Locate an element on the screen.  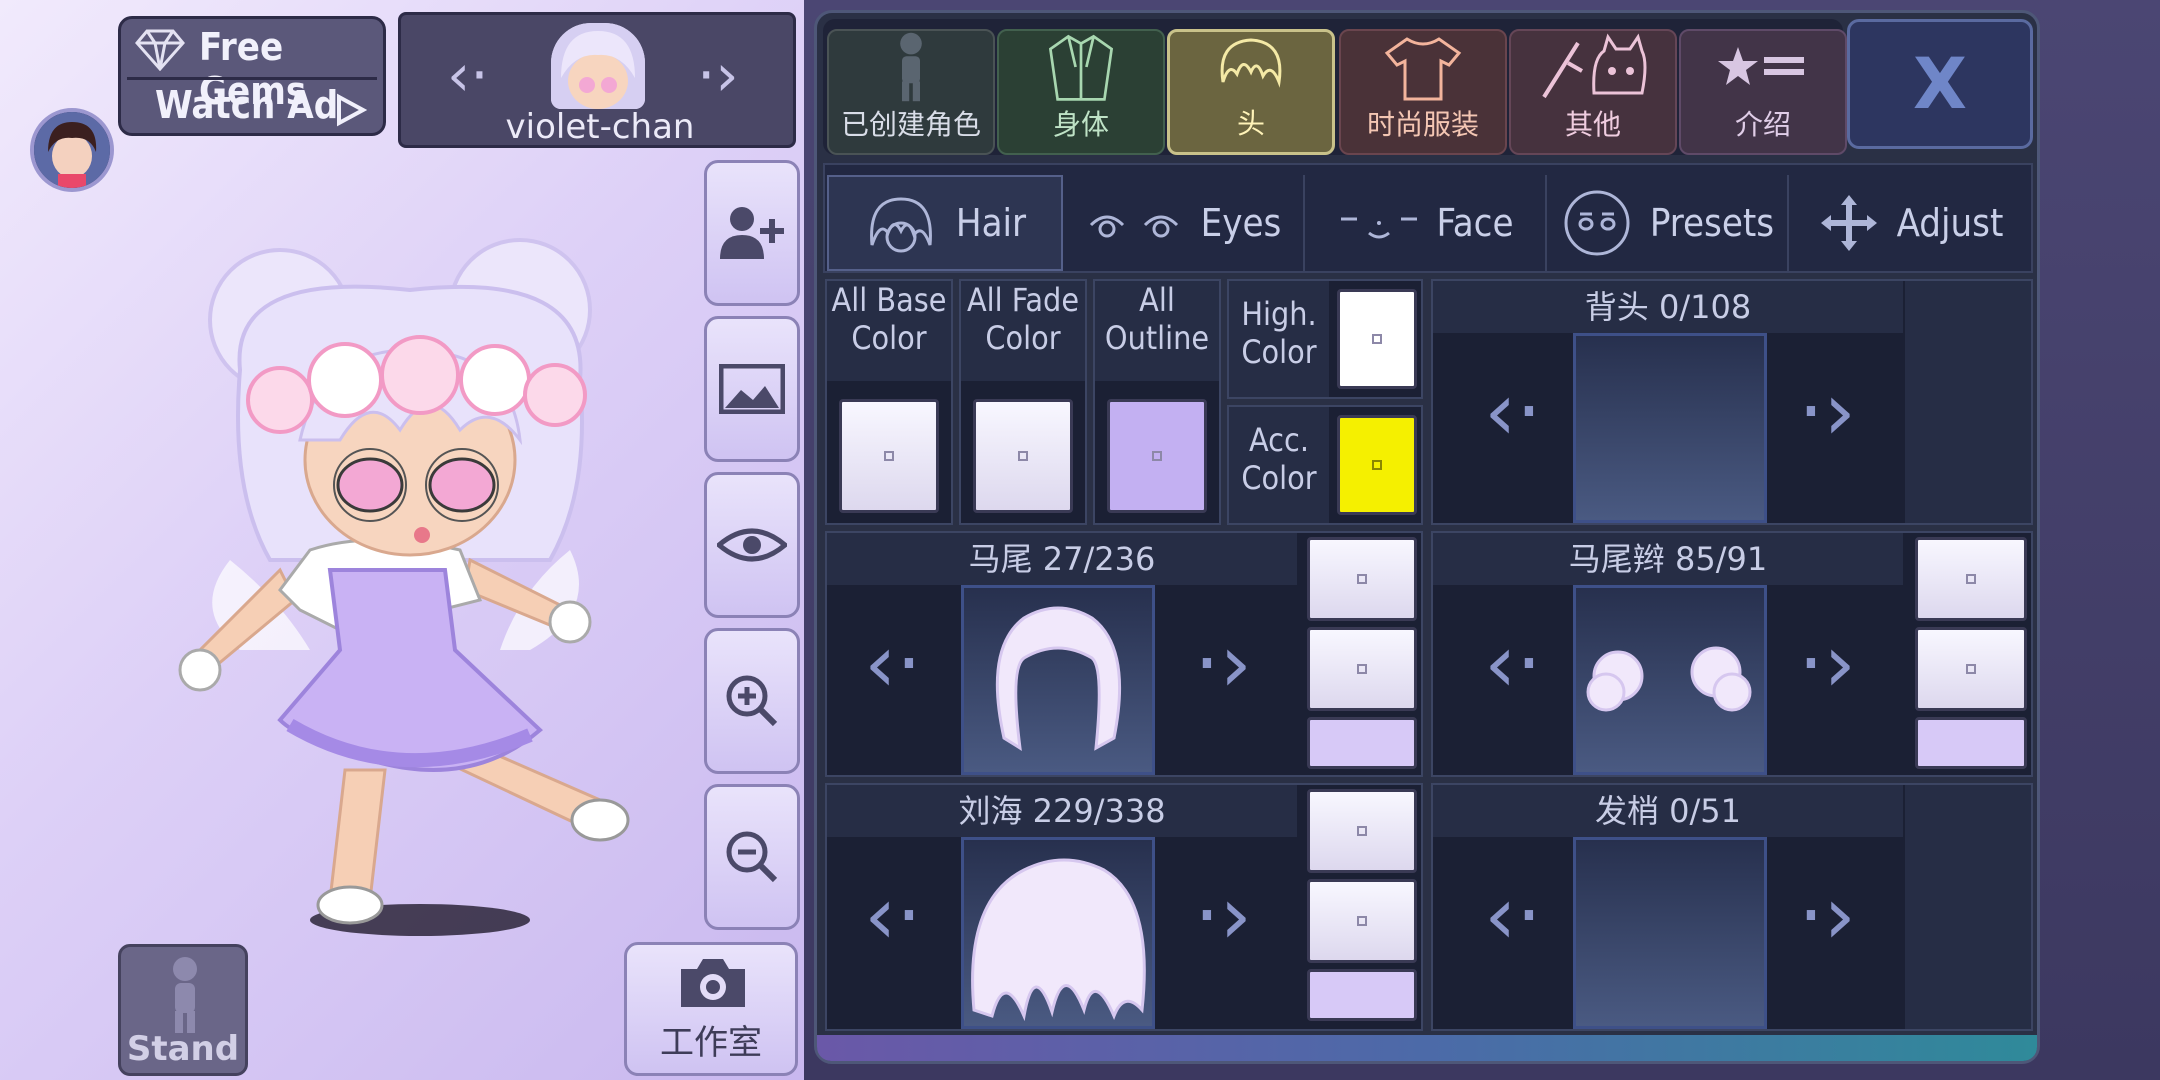
subtab-label: Face is located at coordinates (1475, 223).